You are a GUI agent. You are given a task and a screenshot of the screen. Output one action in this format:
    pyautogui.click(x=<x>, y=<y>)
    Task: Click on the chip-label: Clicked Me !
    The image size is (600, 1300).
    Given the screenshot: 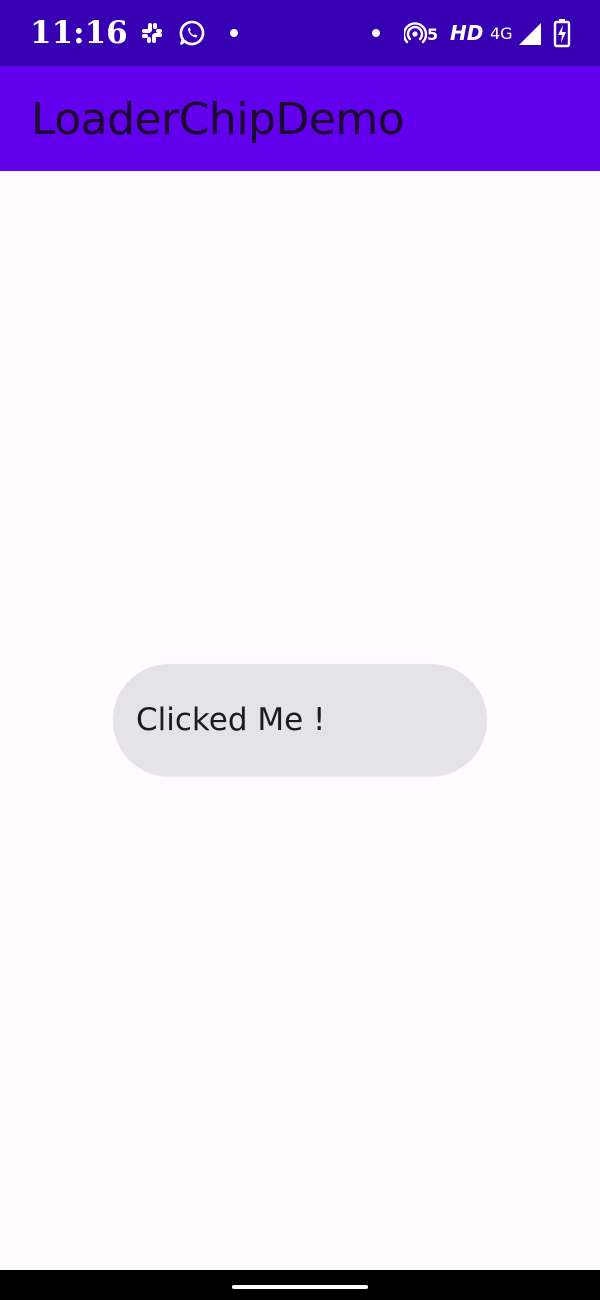 What is the action you would take?
    pyautogui.click(x=231, y=720)
    